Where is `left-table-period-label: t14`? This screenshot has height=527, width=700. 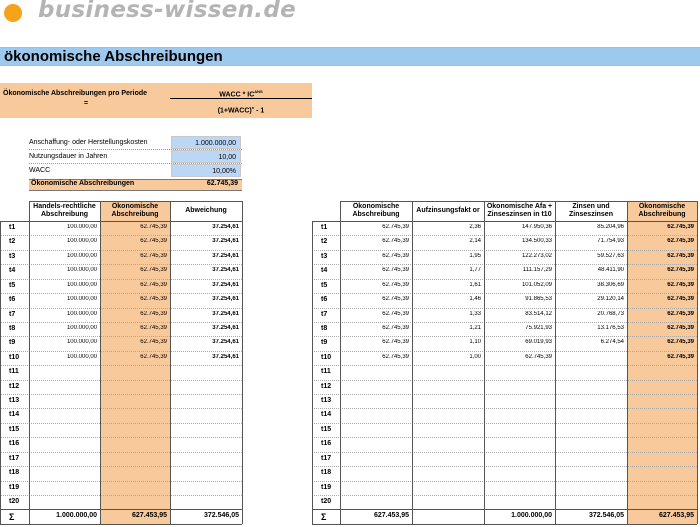
left-table-period-label: t14 is located at coordinates (14, 415).